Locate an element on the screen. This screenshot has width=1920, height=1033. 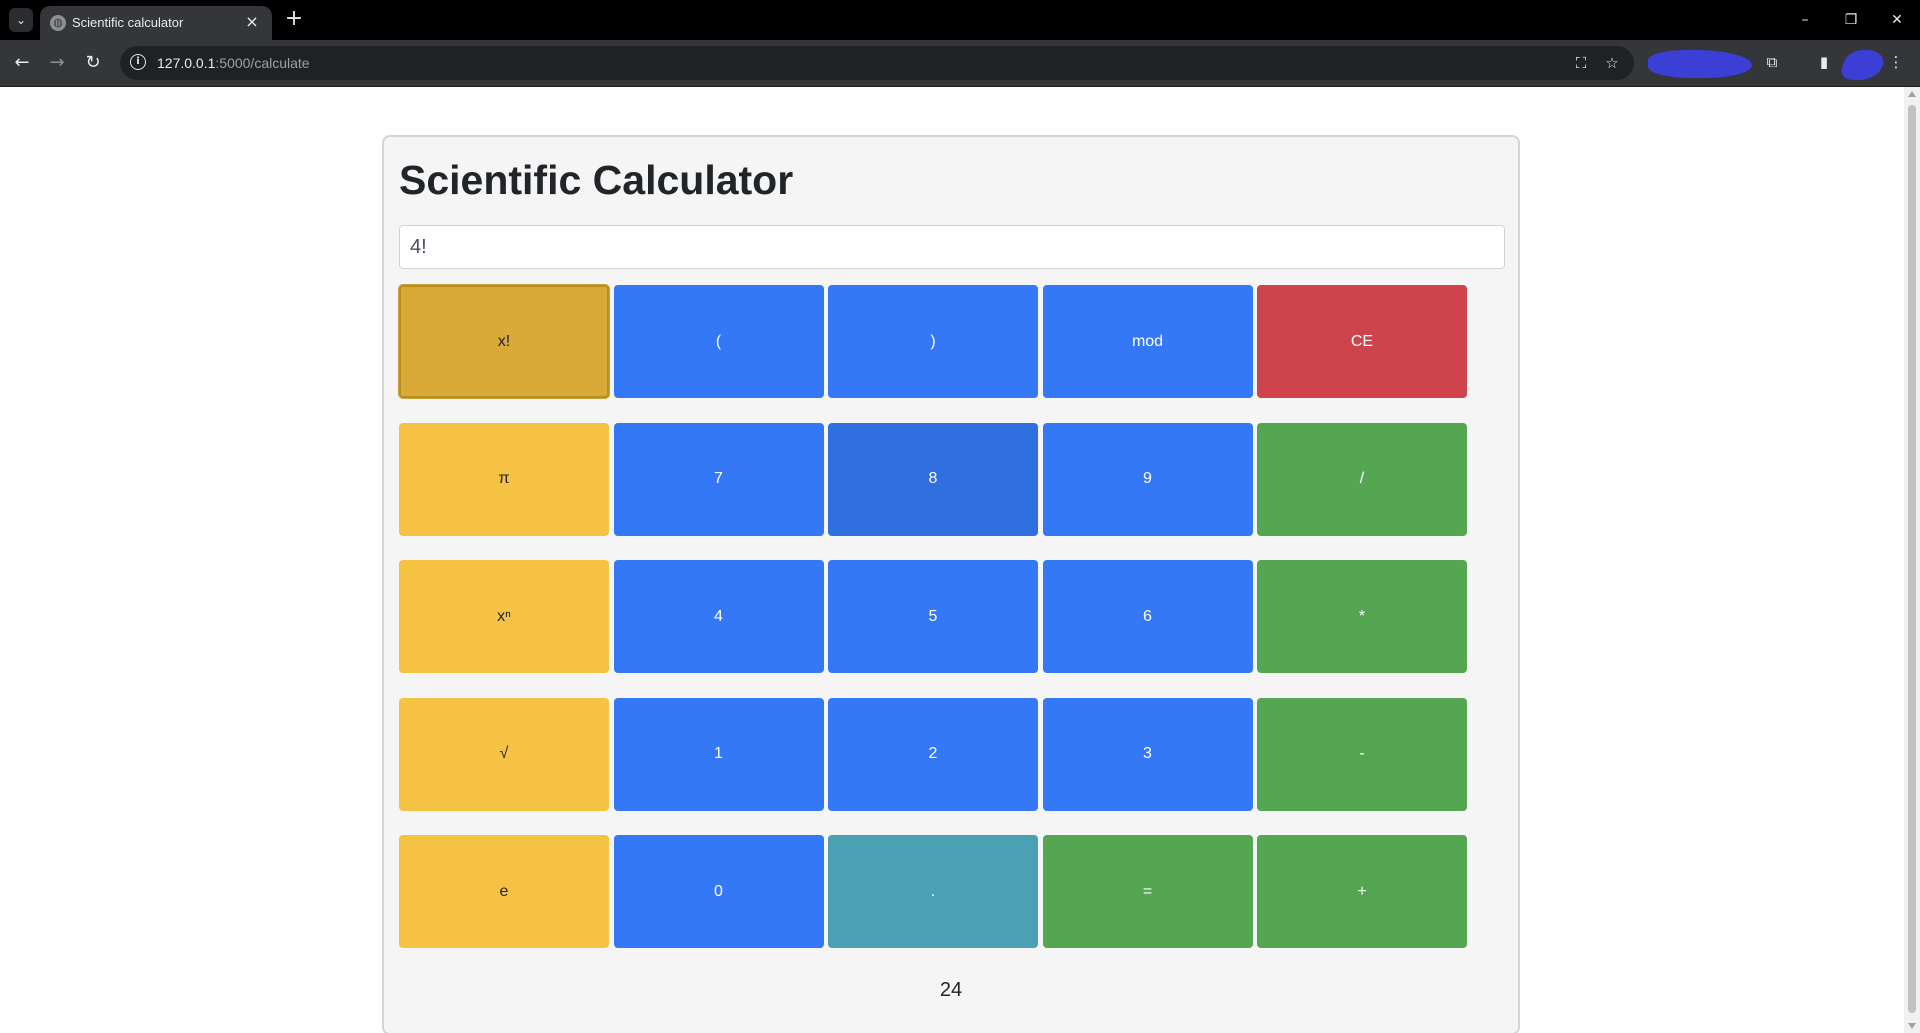
close-window-icon: ✕ is located at coordinates (1897, 20).